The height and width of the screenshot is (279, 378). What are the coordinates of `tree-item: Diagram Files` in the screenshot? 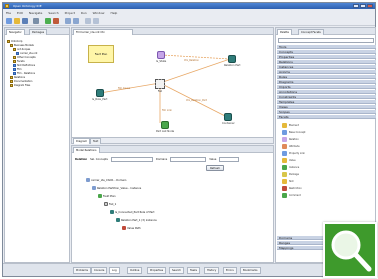 It's located at (20, 85).